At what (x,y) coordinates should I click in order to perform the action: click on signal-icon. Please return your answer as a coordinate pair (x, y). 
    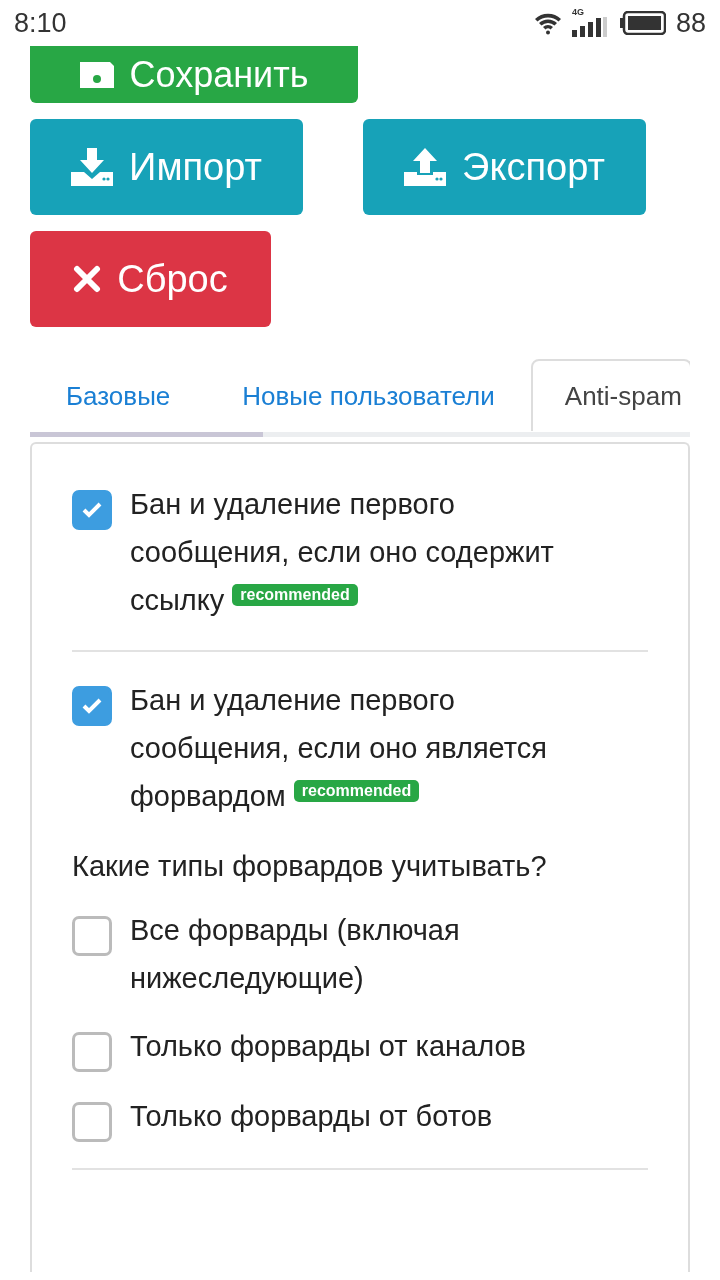
    Looking at the image, I should click on (589, 27).